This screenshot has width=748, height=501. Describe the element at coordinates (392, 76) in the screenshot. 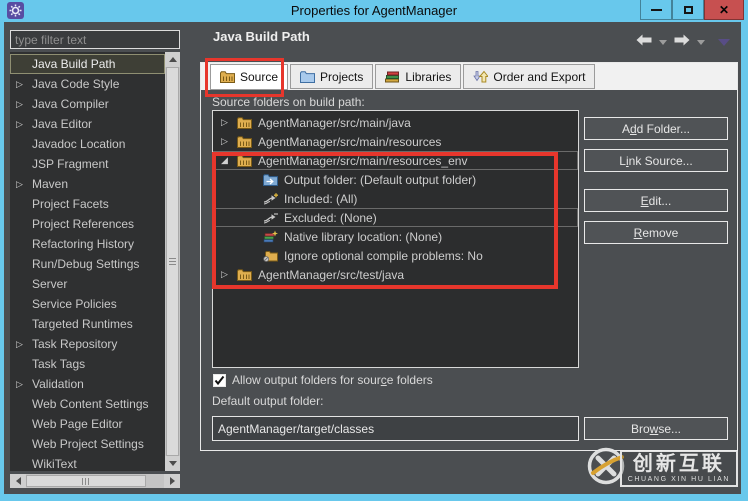

I see `library-books-icon` at that location.